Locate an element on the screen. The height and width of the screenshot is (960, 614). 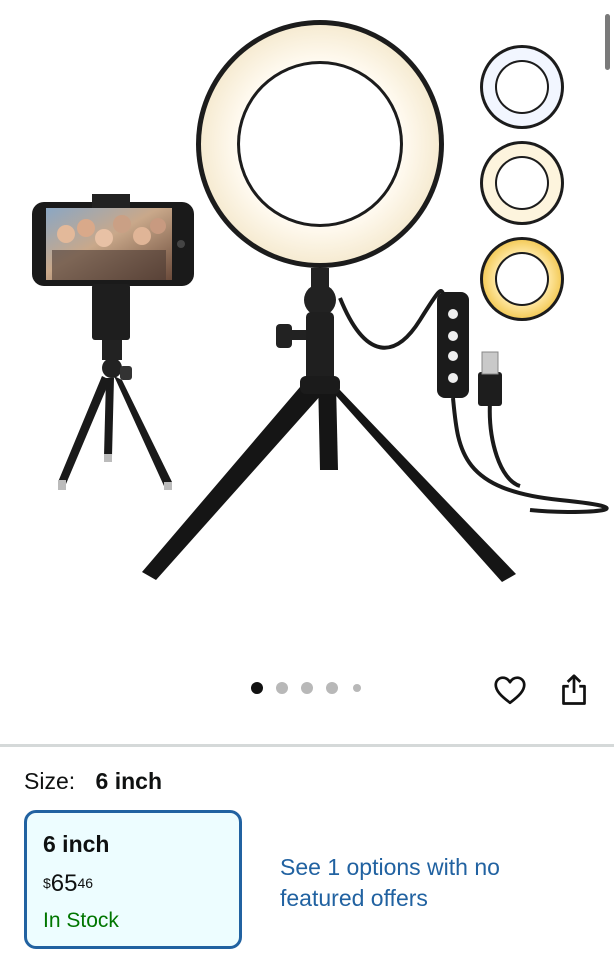
see-other-options-link: See 1 options with no featured offers is located at coordinates (400, 883).